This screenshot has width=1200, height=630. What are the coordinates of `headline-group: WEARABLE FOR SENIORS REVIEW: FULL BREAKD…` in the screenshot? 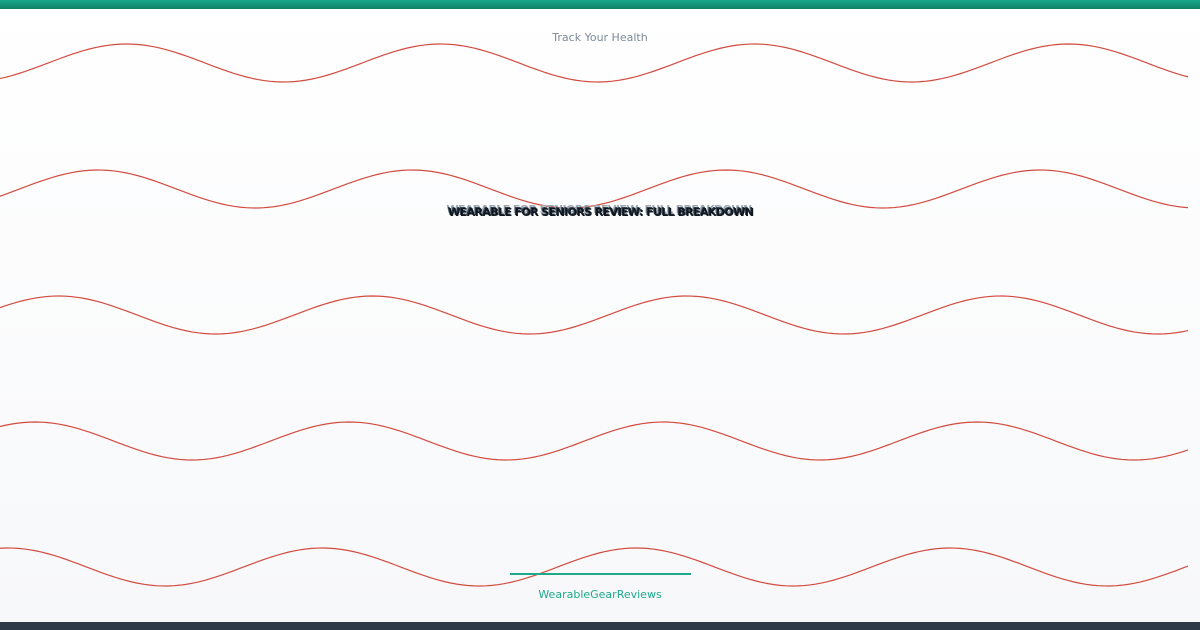 It's located at (600, 213).